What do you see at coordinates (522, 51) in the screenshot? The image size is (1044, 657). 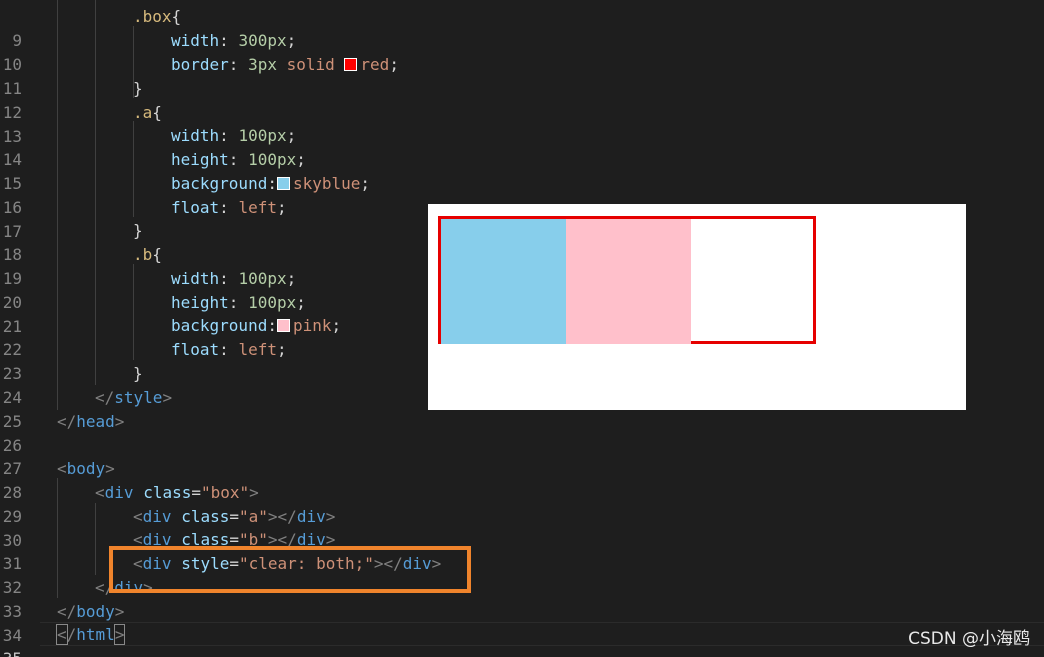 I see `code-line: 10 width: 300px;` at bounding box center [522, 51].